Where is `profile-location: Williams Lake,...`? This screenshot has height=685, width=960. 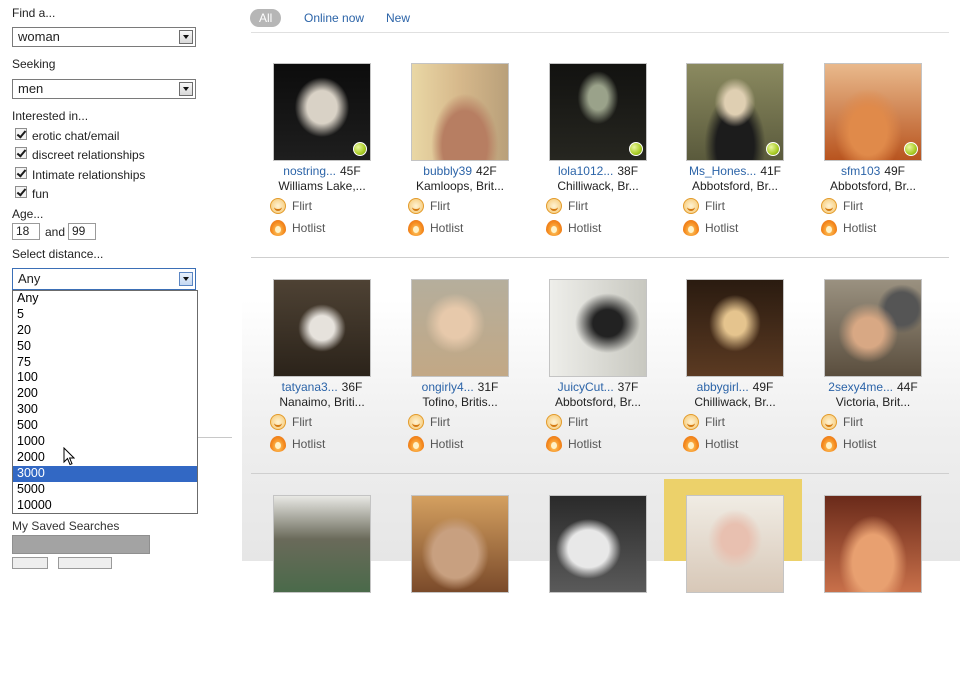 profile-location: Williams Lake,... is located at coordinates (322, 186).